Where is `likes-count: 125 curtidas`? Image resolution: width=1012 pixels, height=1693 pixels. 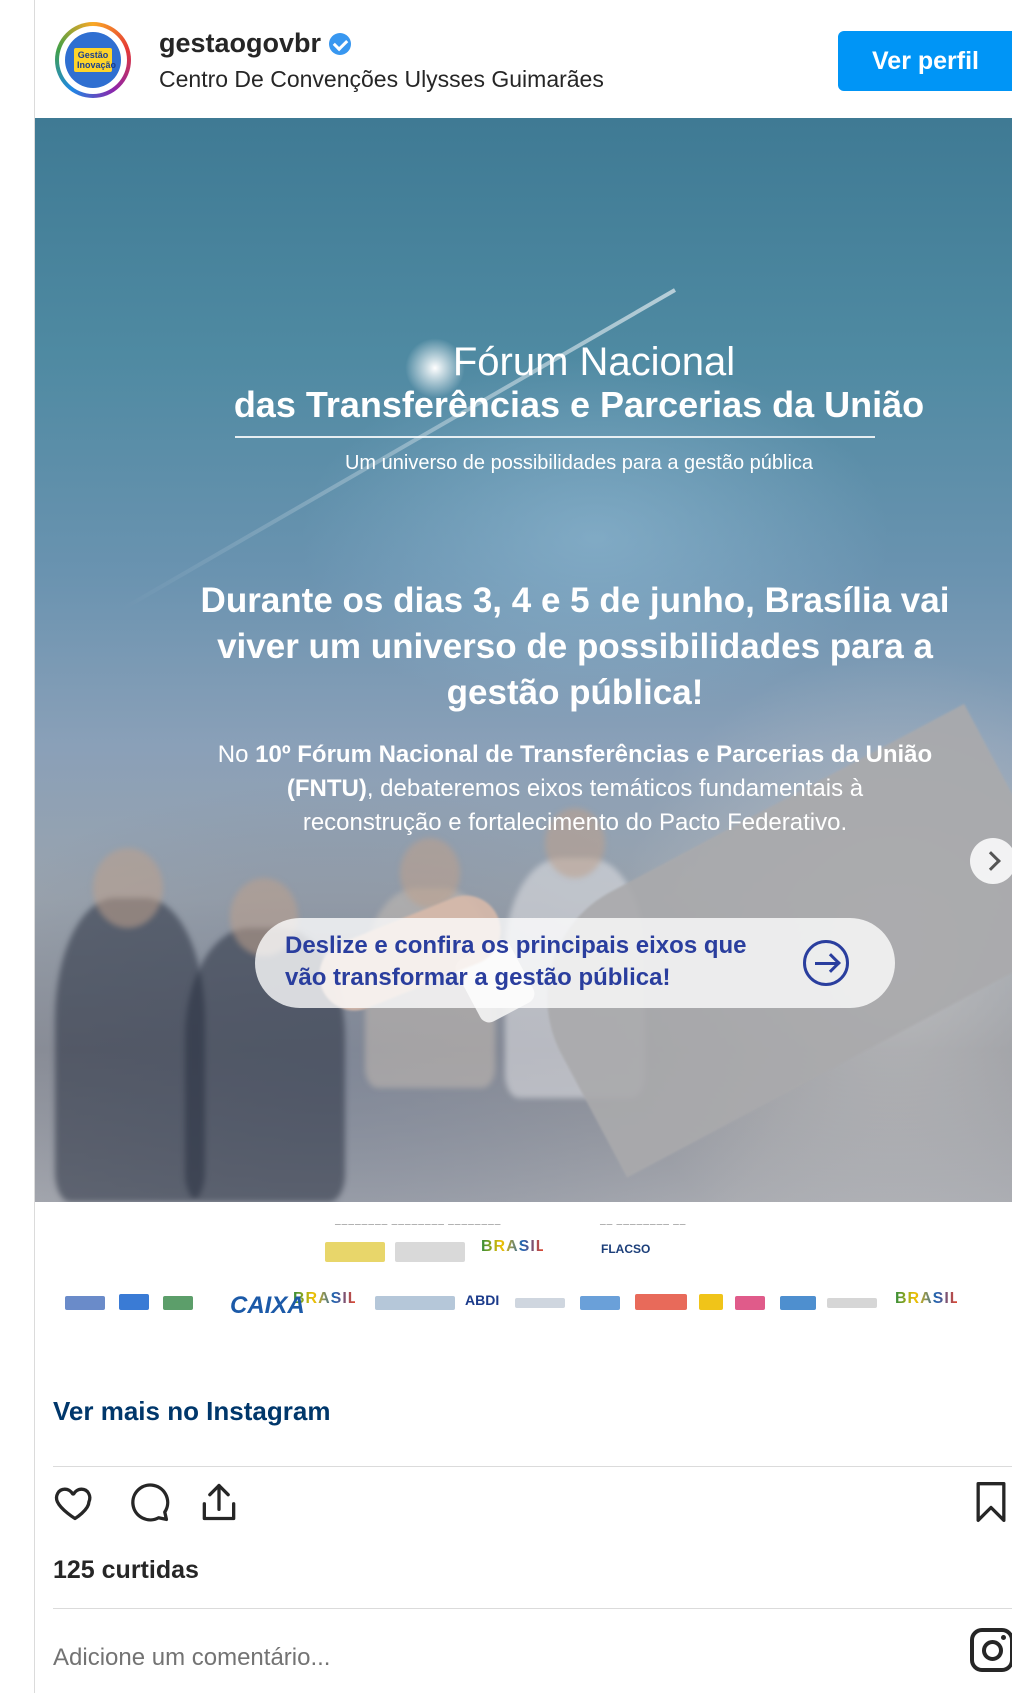
likes-count: 125 curtidas is located at coordinates (126, 1570).